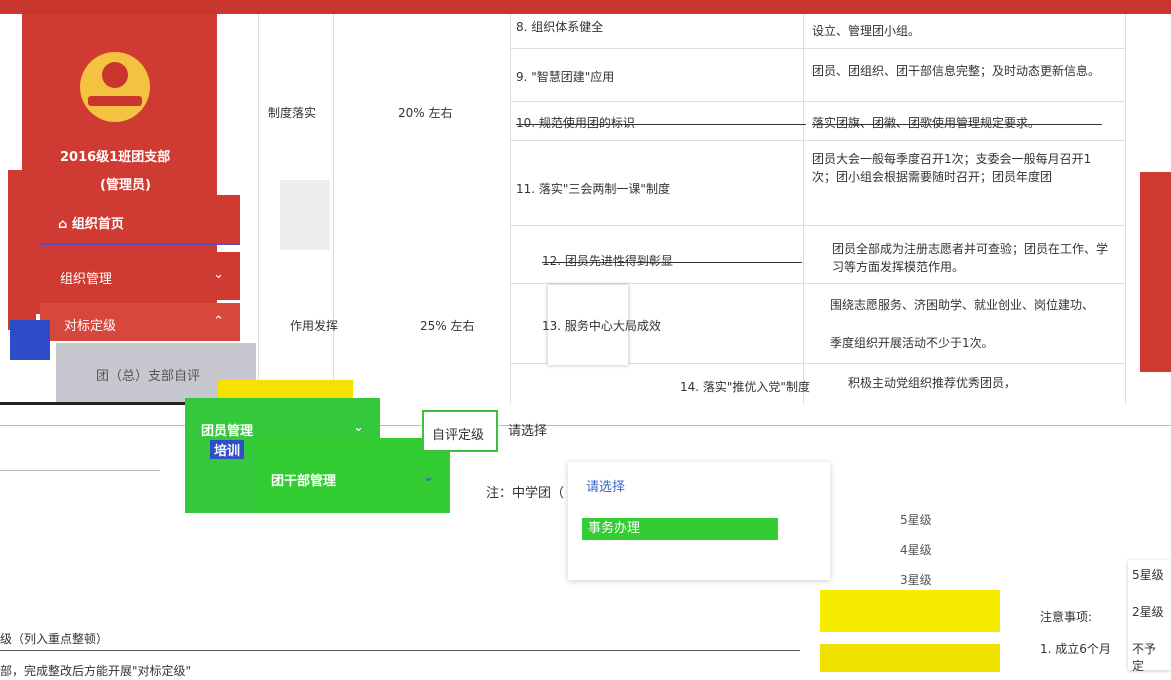  Describe the element at coordinates (458, 435) in the screenshot. I see `tab-self-grade-label: 自评定级` at that location.